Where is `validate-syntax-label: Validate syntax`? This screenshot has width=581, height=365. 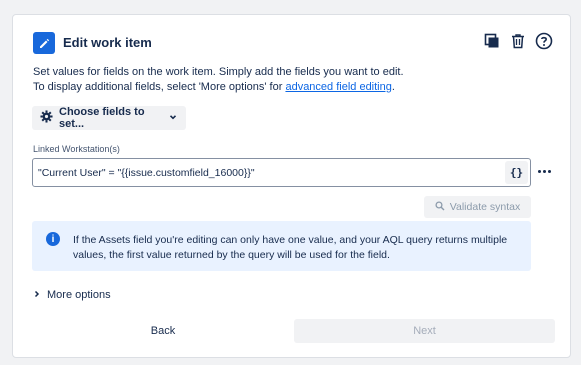
validate-syntax-label: Validate syntax is located at coordinates (485, 207).